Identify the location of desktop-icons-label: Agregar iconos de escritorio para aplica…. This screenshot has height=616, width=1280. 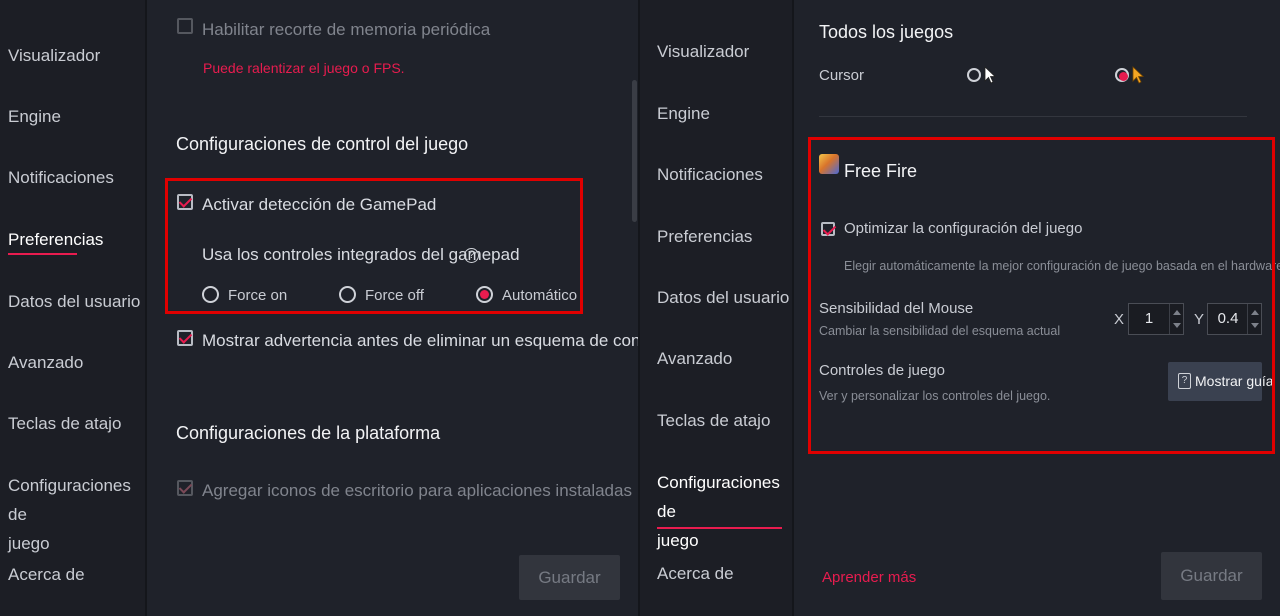
(417, 490).